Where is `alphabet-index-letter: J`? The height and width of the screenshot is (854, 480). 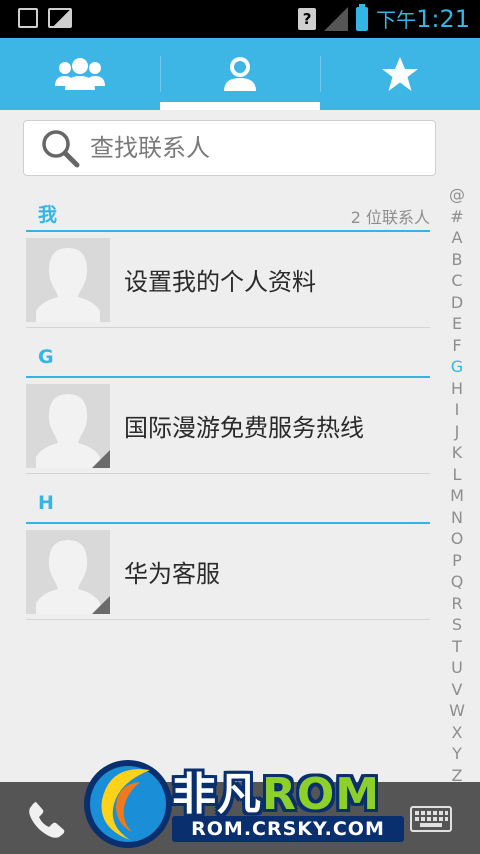 alphabet-index-letter: J is located at coordinates (457, 432).